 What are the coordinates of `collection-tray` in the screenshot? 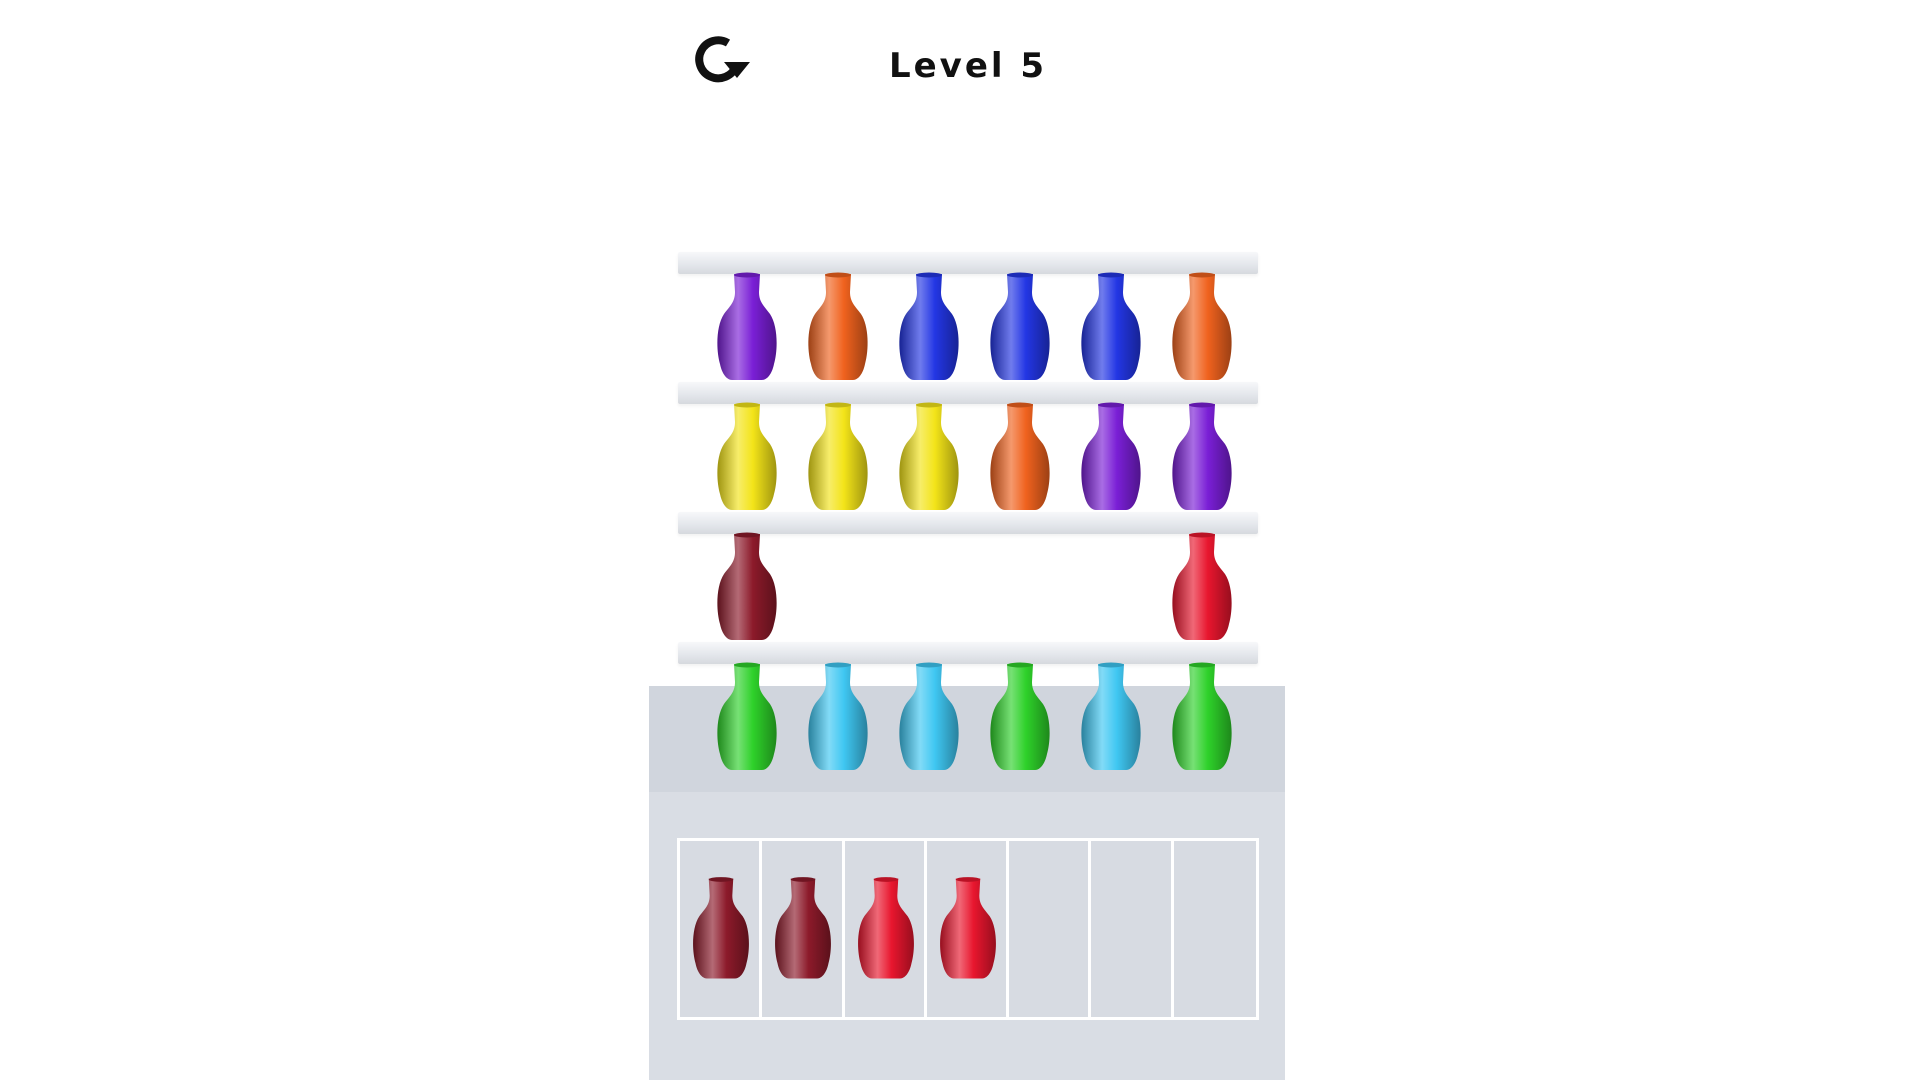 It's located at (968, 929).